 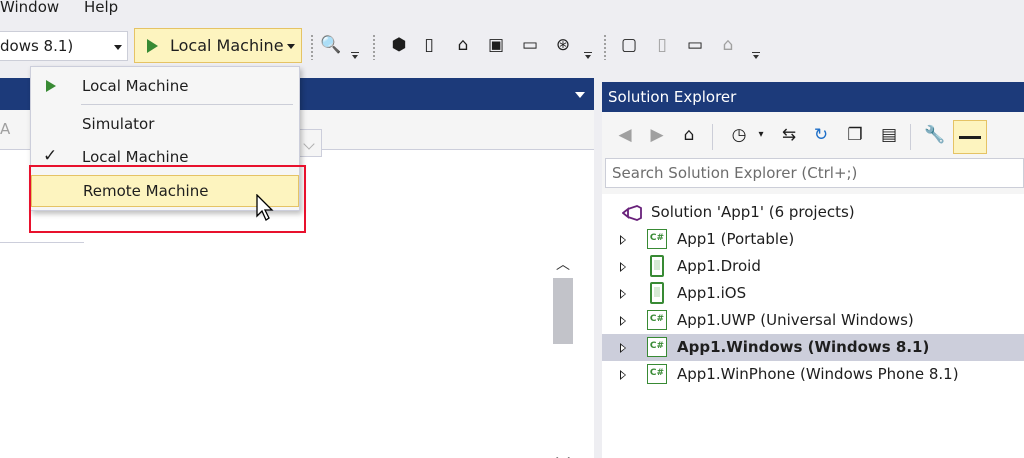 What do you see at coordinates (310, 143) in the screenshot?
I see `subbar-combo` at bounding box center [310, 143].